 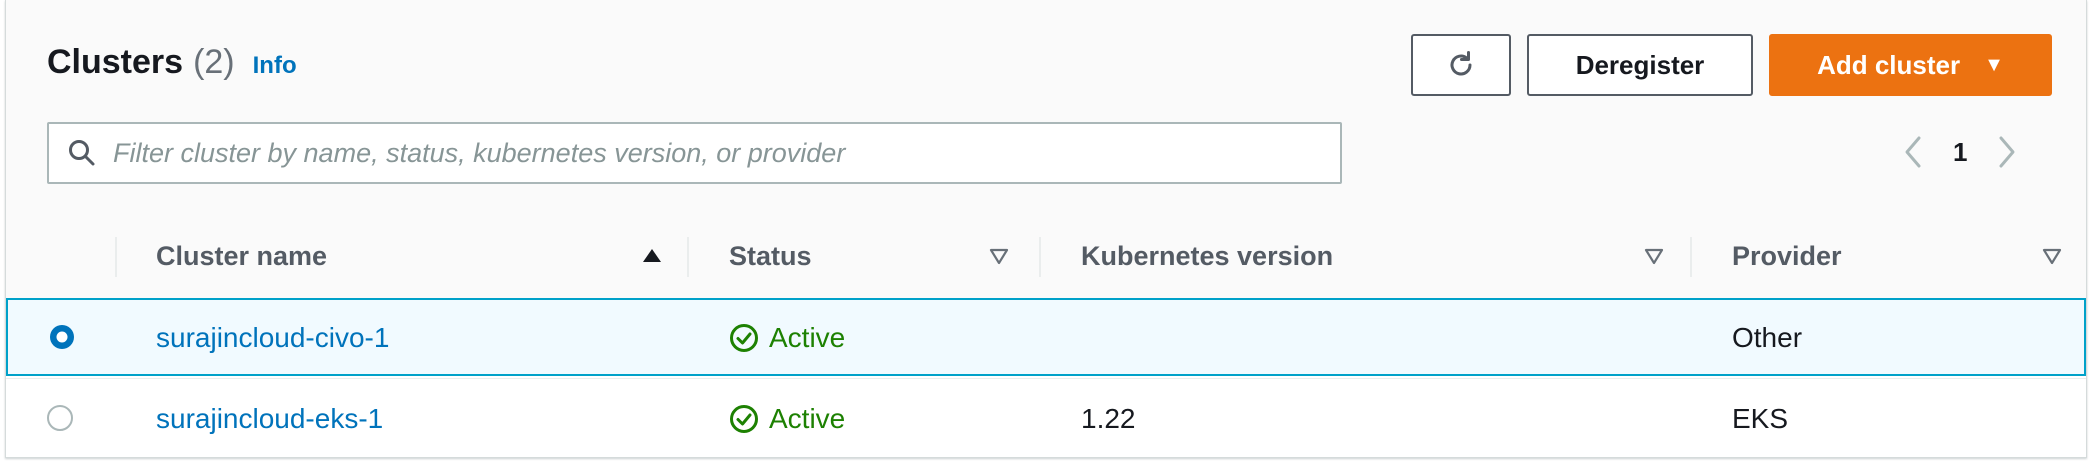 I want to click on column-kubernetes-version: Kubernetes version, so click(x=1207, y=256).